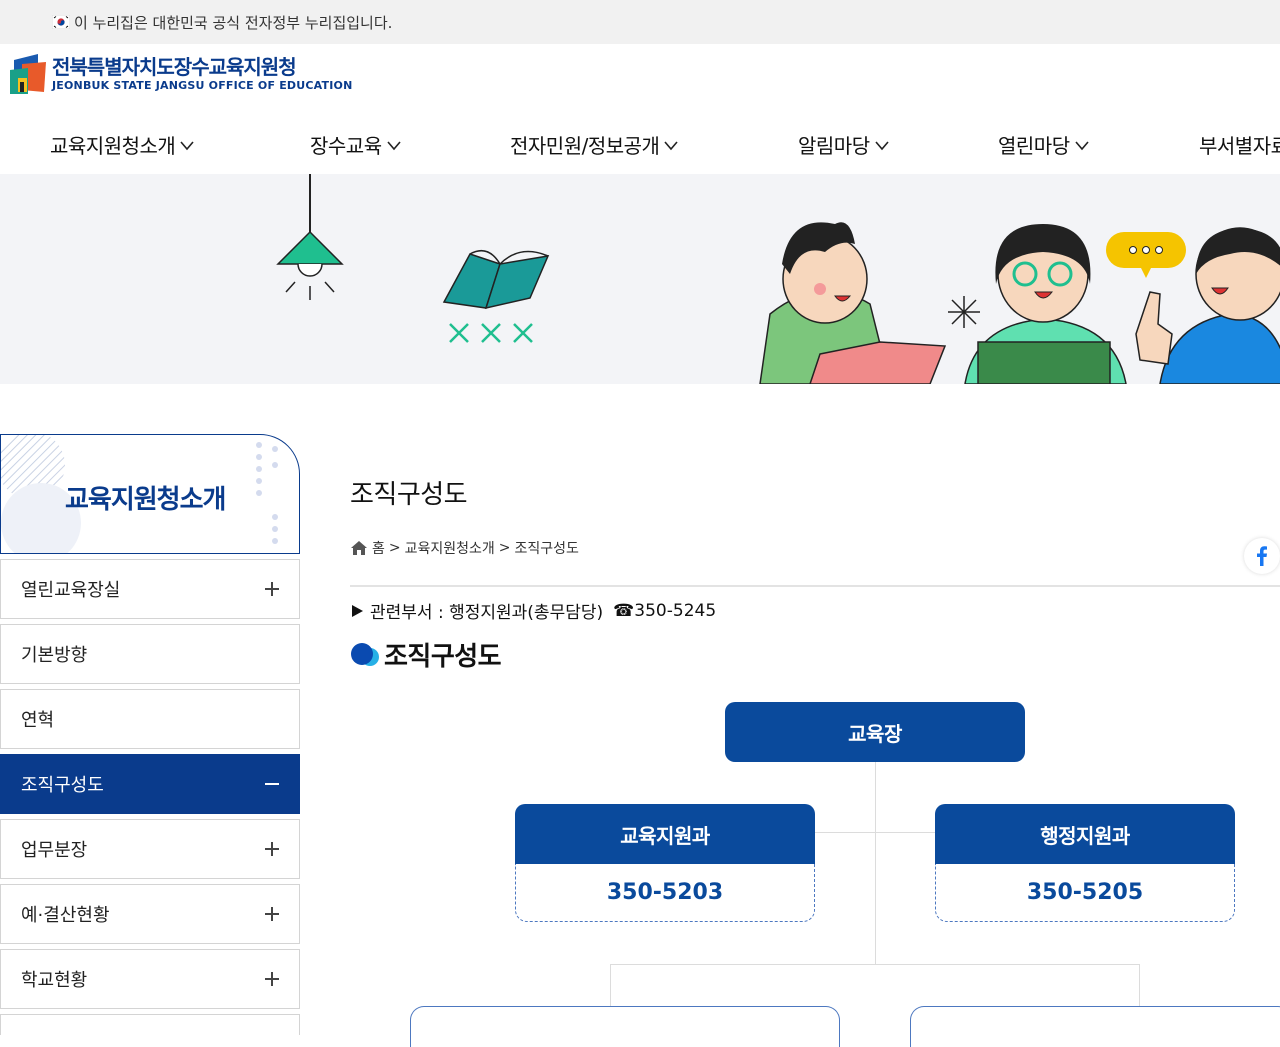 The width and height of the screenshot is (1280, 1047). Describe the element at coordinates (65, 915) in the screenshot. I see `sidebar-item-label: 예·결산현황` at that location.